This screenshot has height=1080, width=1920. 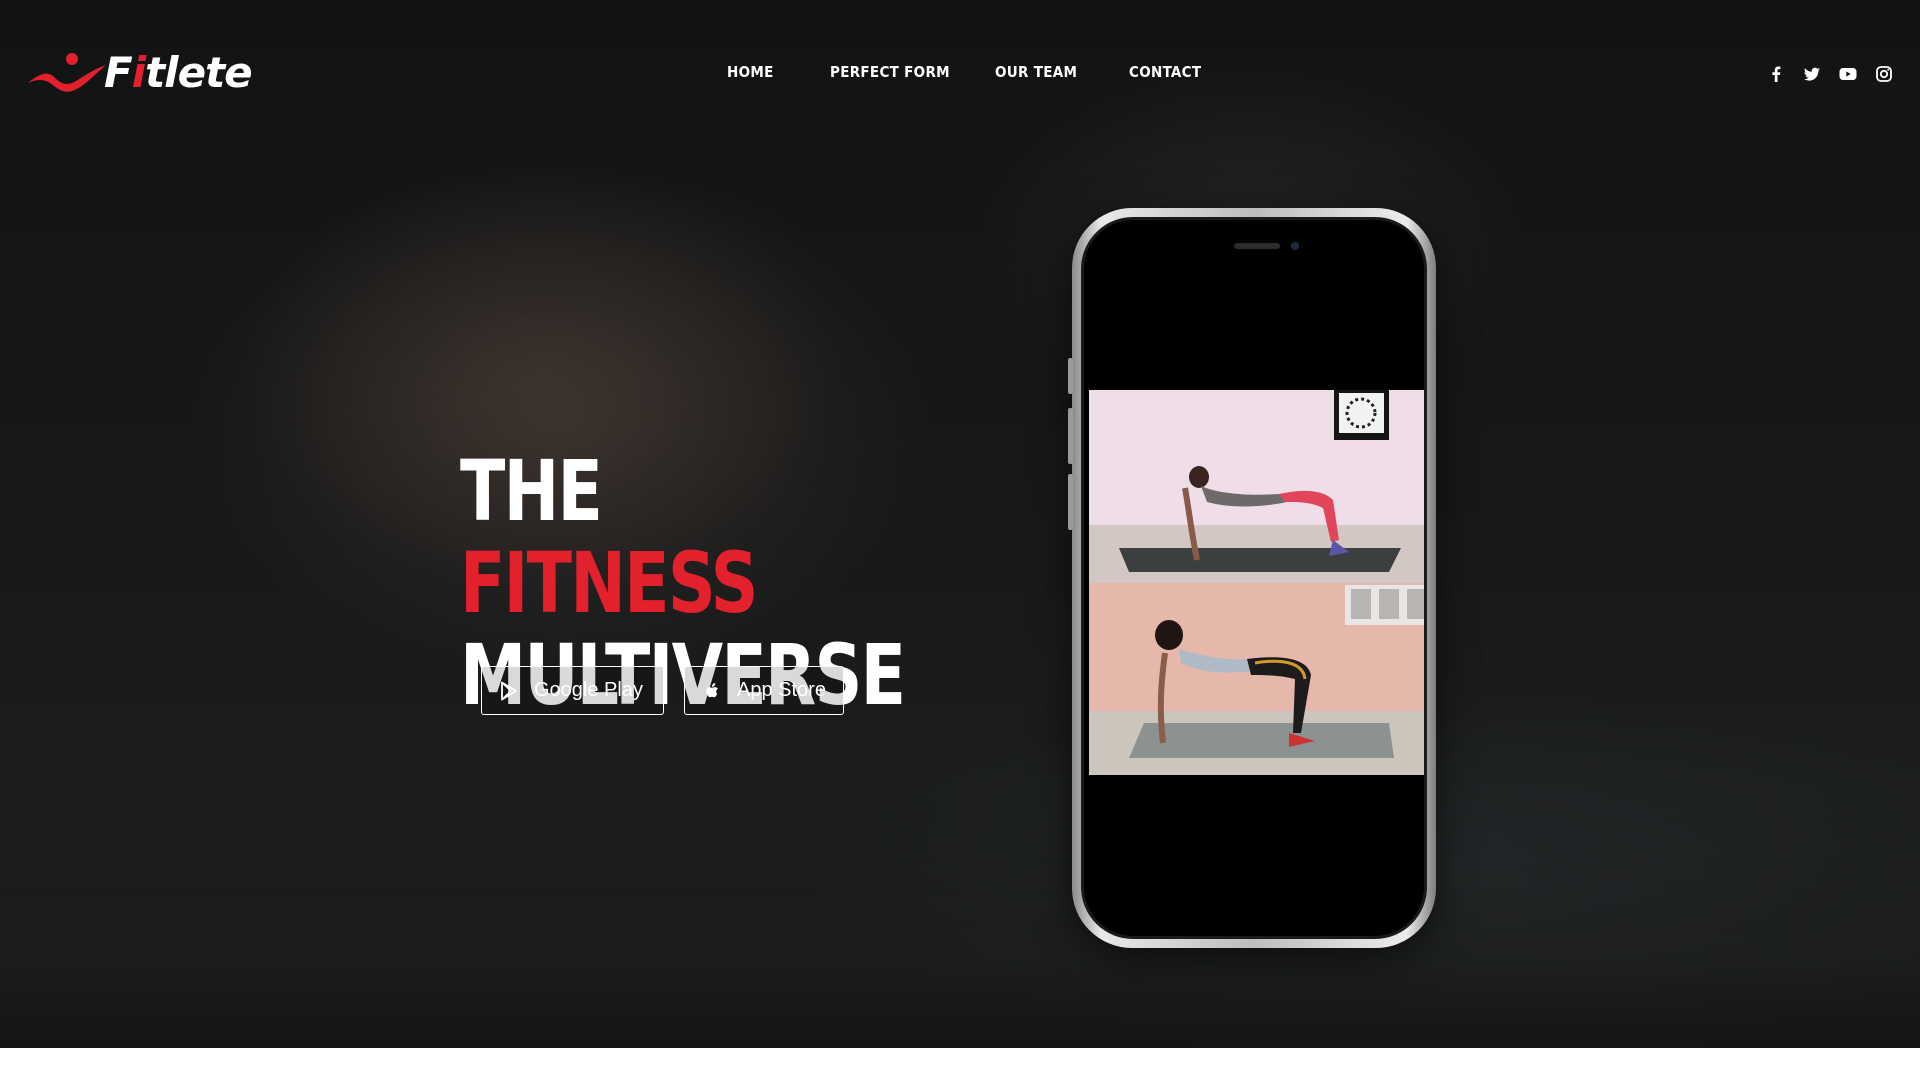 I want to click on nav-contact: CONTACT, so click(x=1165, y=72).